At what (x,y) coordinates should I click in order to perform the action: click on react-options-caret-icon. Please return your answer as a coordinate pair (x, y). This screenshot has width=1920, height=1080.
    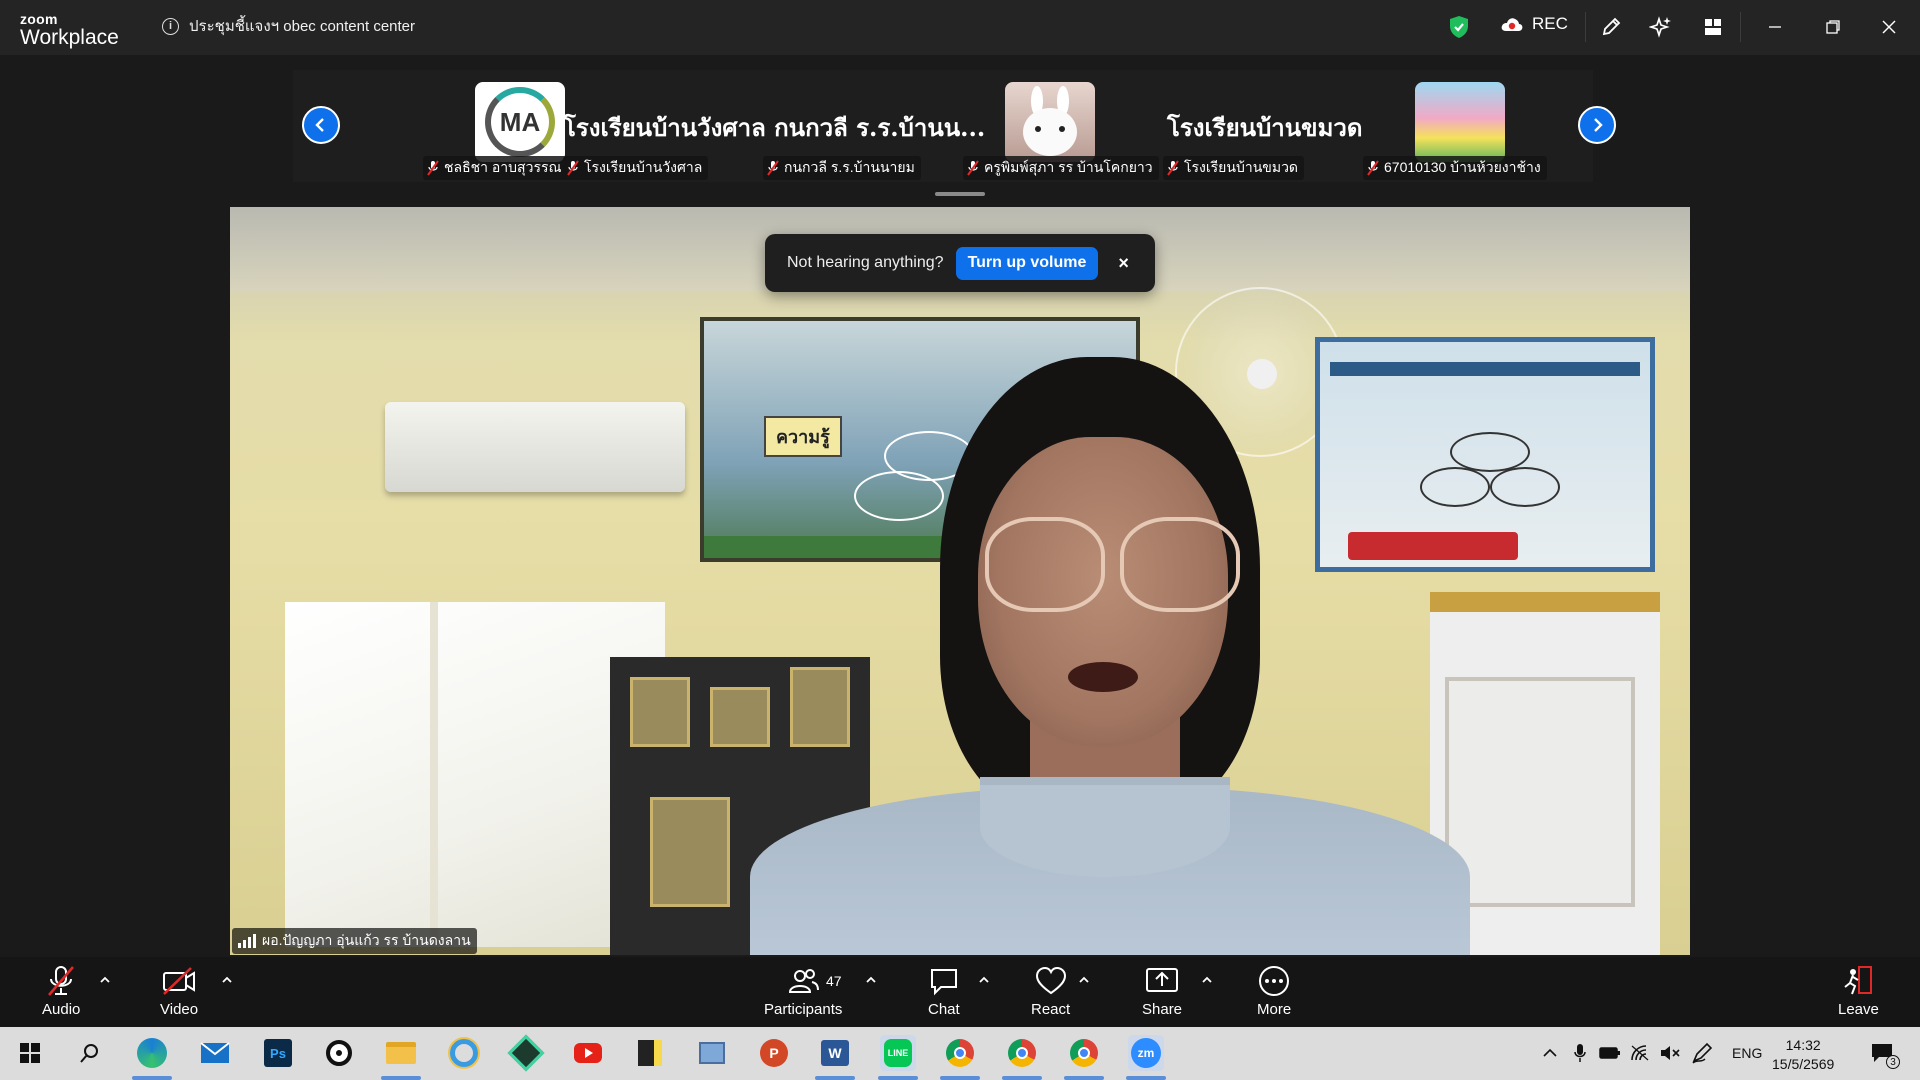
    Looking at the image, I should click on (1084, 980).